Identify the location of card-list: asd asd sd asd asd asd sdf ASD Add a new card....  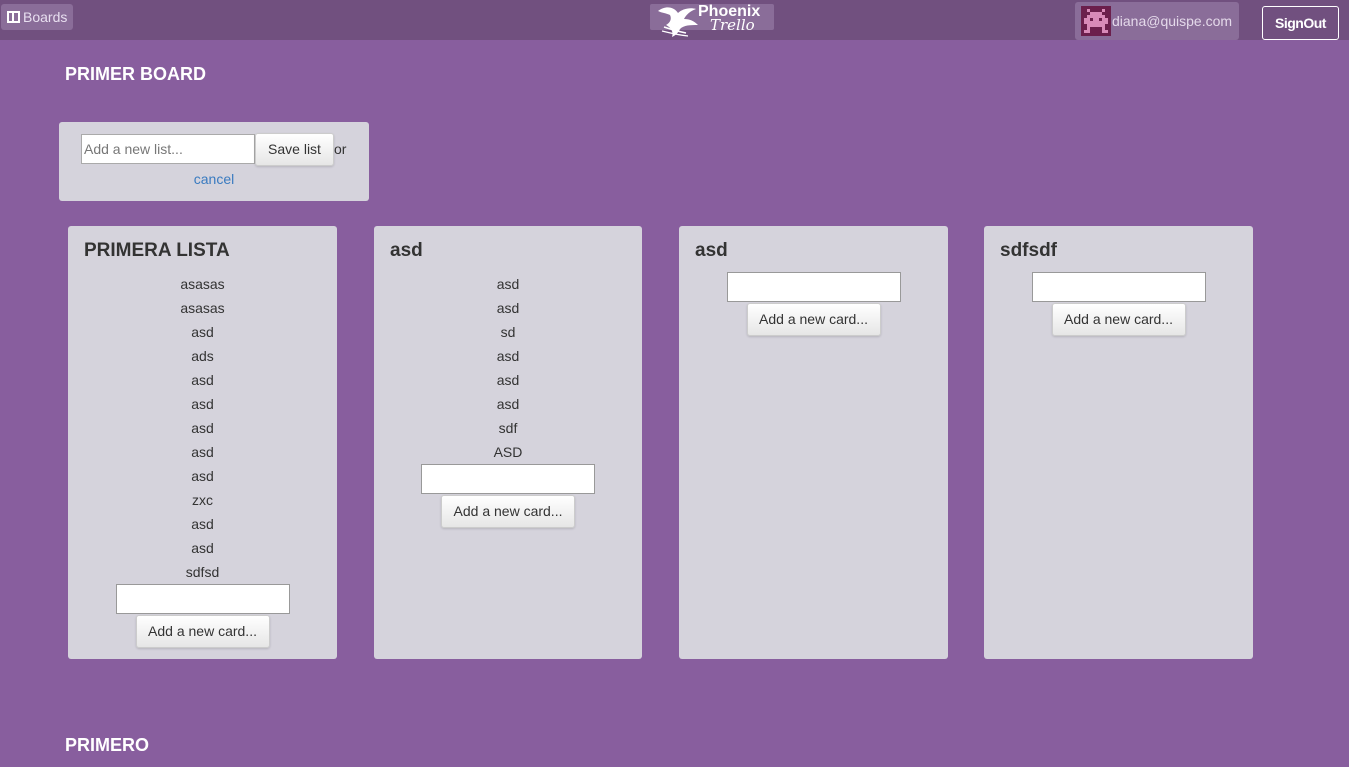
(508, 400).